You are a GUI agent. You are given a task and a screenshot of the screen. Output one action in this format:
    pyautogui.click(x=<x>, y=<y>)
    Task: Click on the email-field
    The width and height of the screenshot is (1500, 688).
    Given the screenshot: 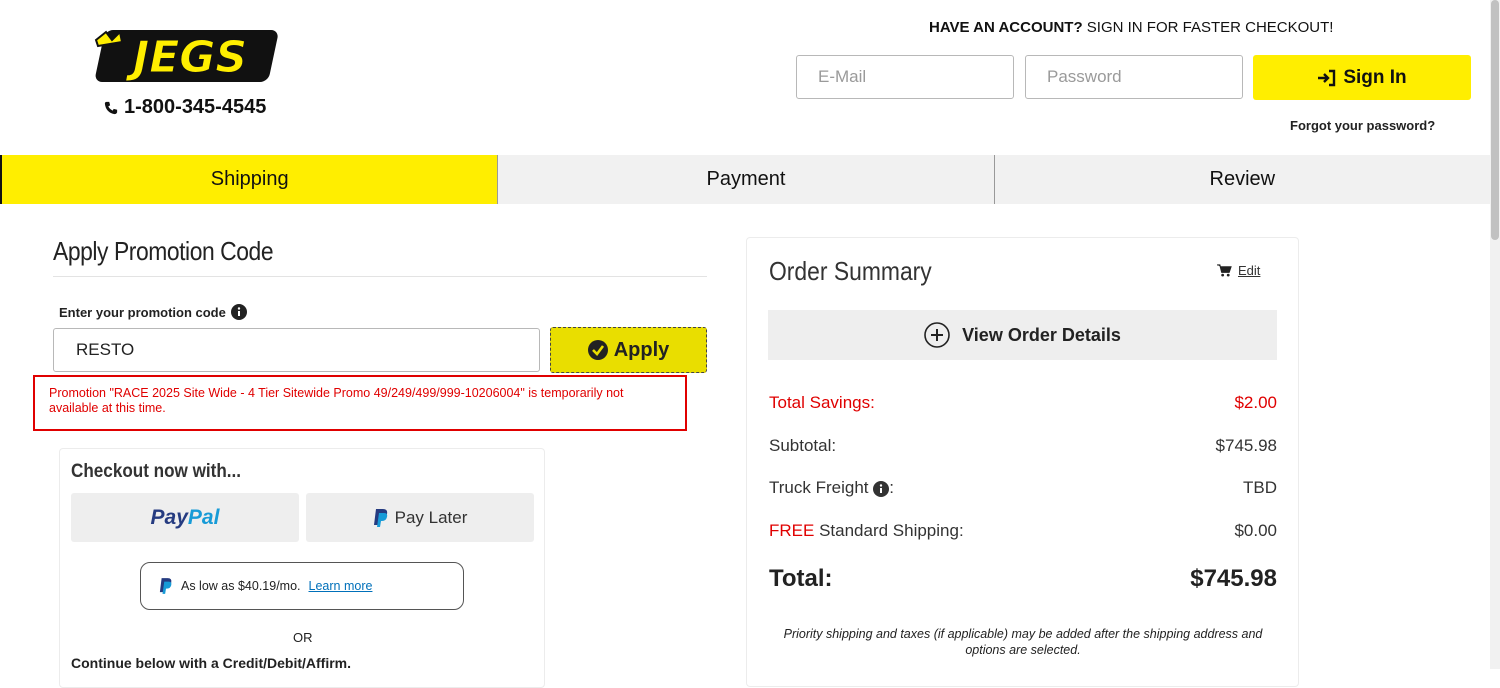 What is the action you would take?
    pyautogui.click(x=905, y=77)
    